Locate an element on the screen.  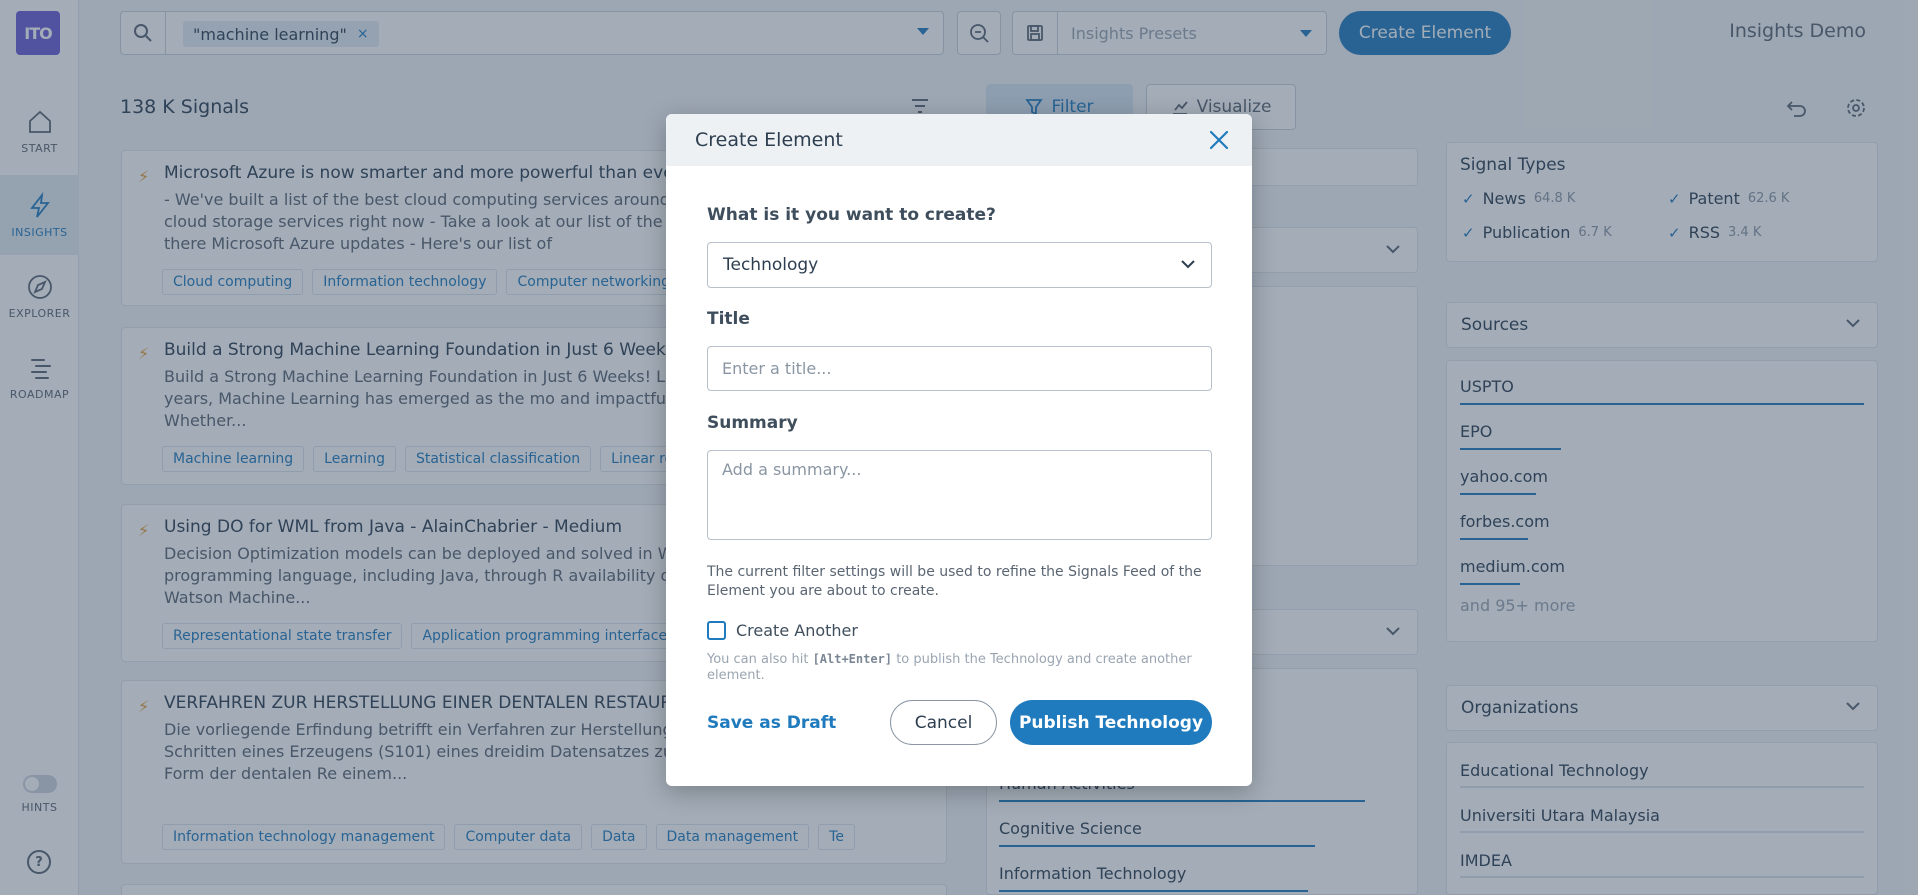
summary-textarea is located at coordinates (959, 495).